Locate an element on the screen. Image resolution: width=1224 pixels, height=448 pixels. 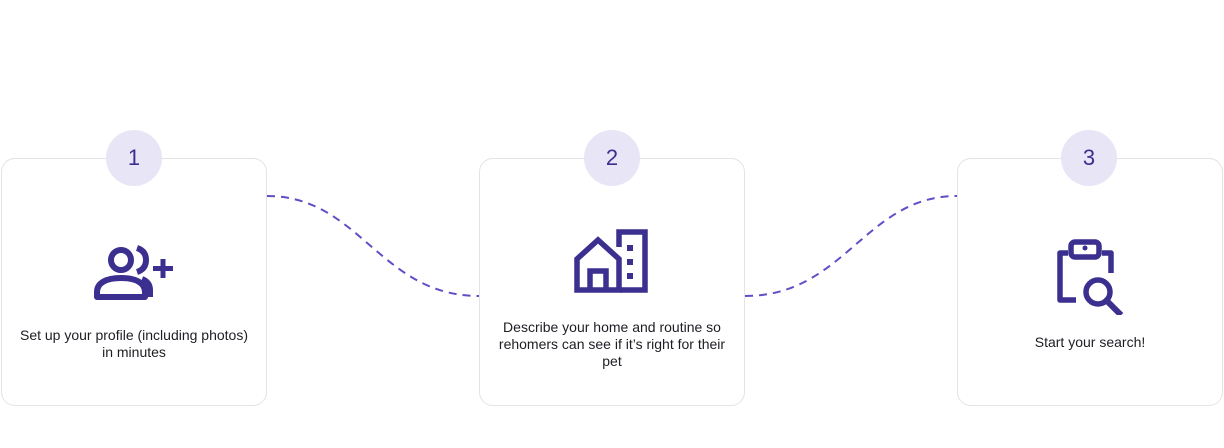
step-card-search: Start your search! is located at coordinates (1090, 282).